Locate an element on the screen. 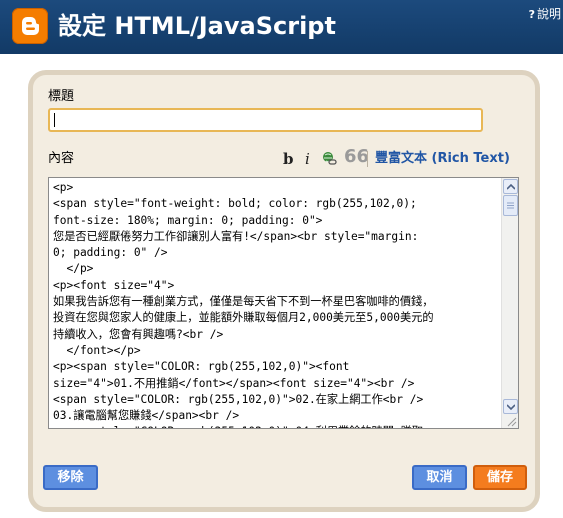 The width and height of the screenshot is (563, 518). content-line: <p> is located at coordinates (63, 187).